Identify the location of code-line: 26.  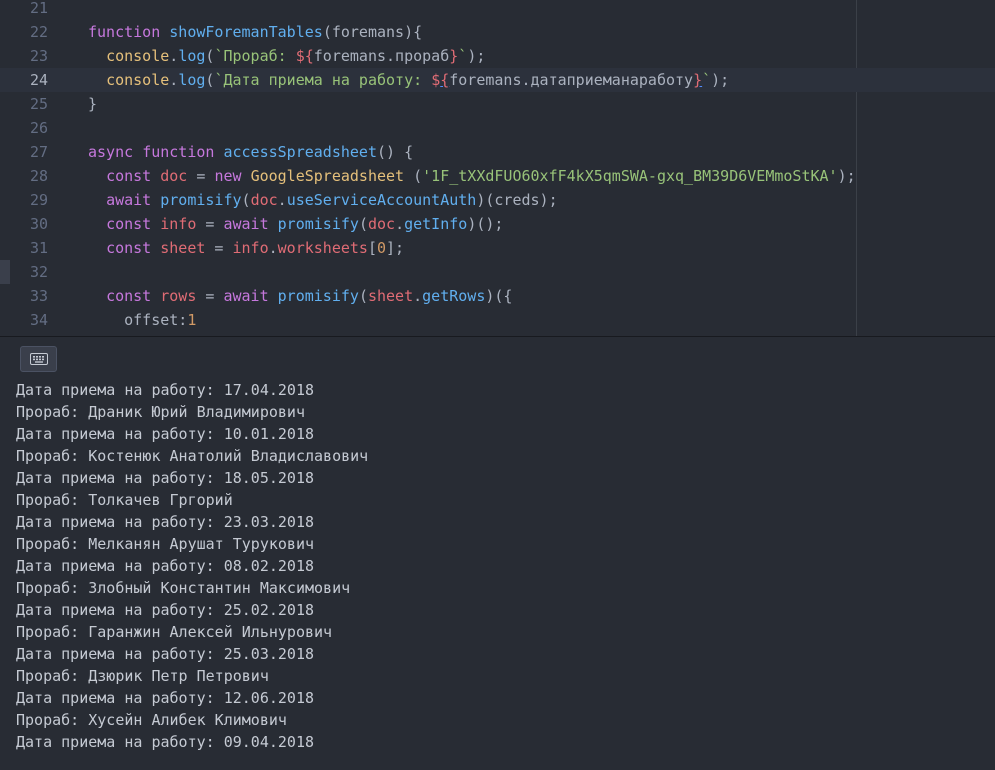
(497, 128).